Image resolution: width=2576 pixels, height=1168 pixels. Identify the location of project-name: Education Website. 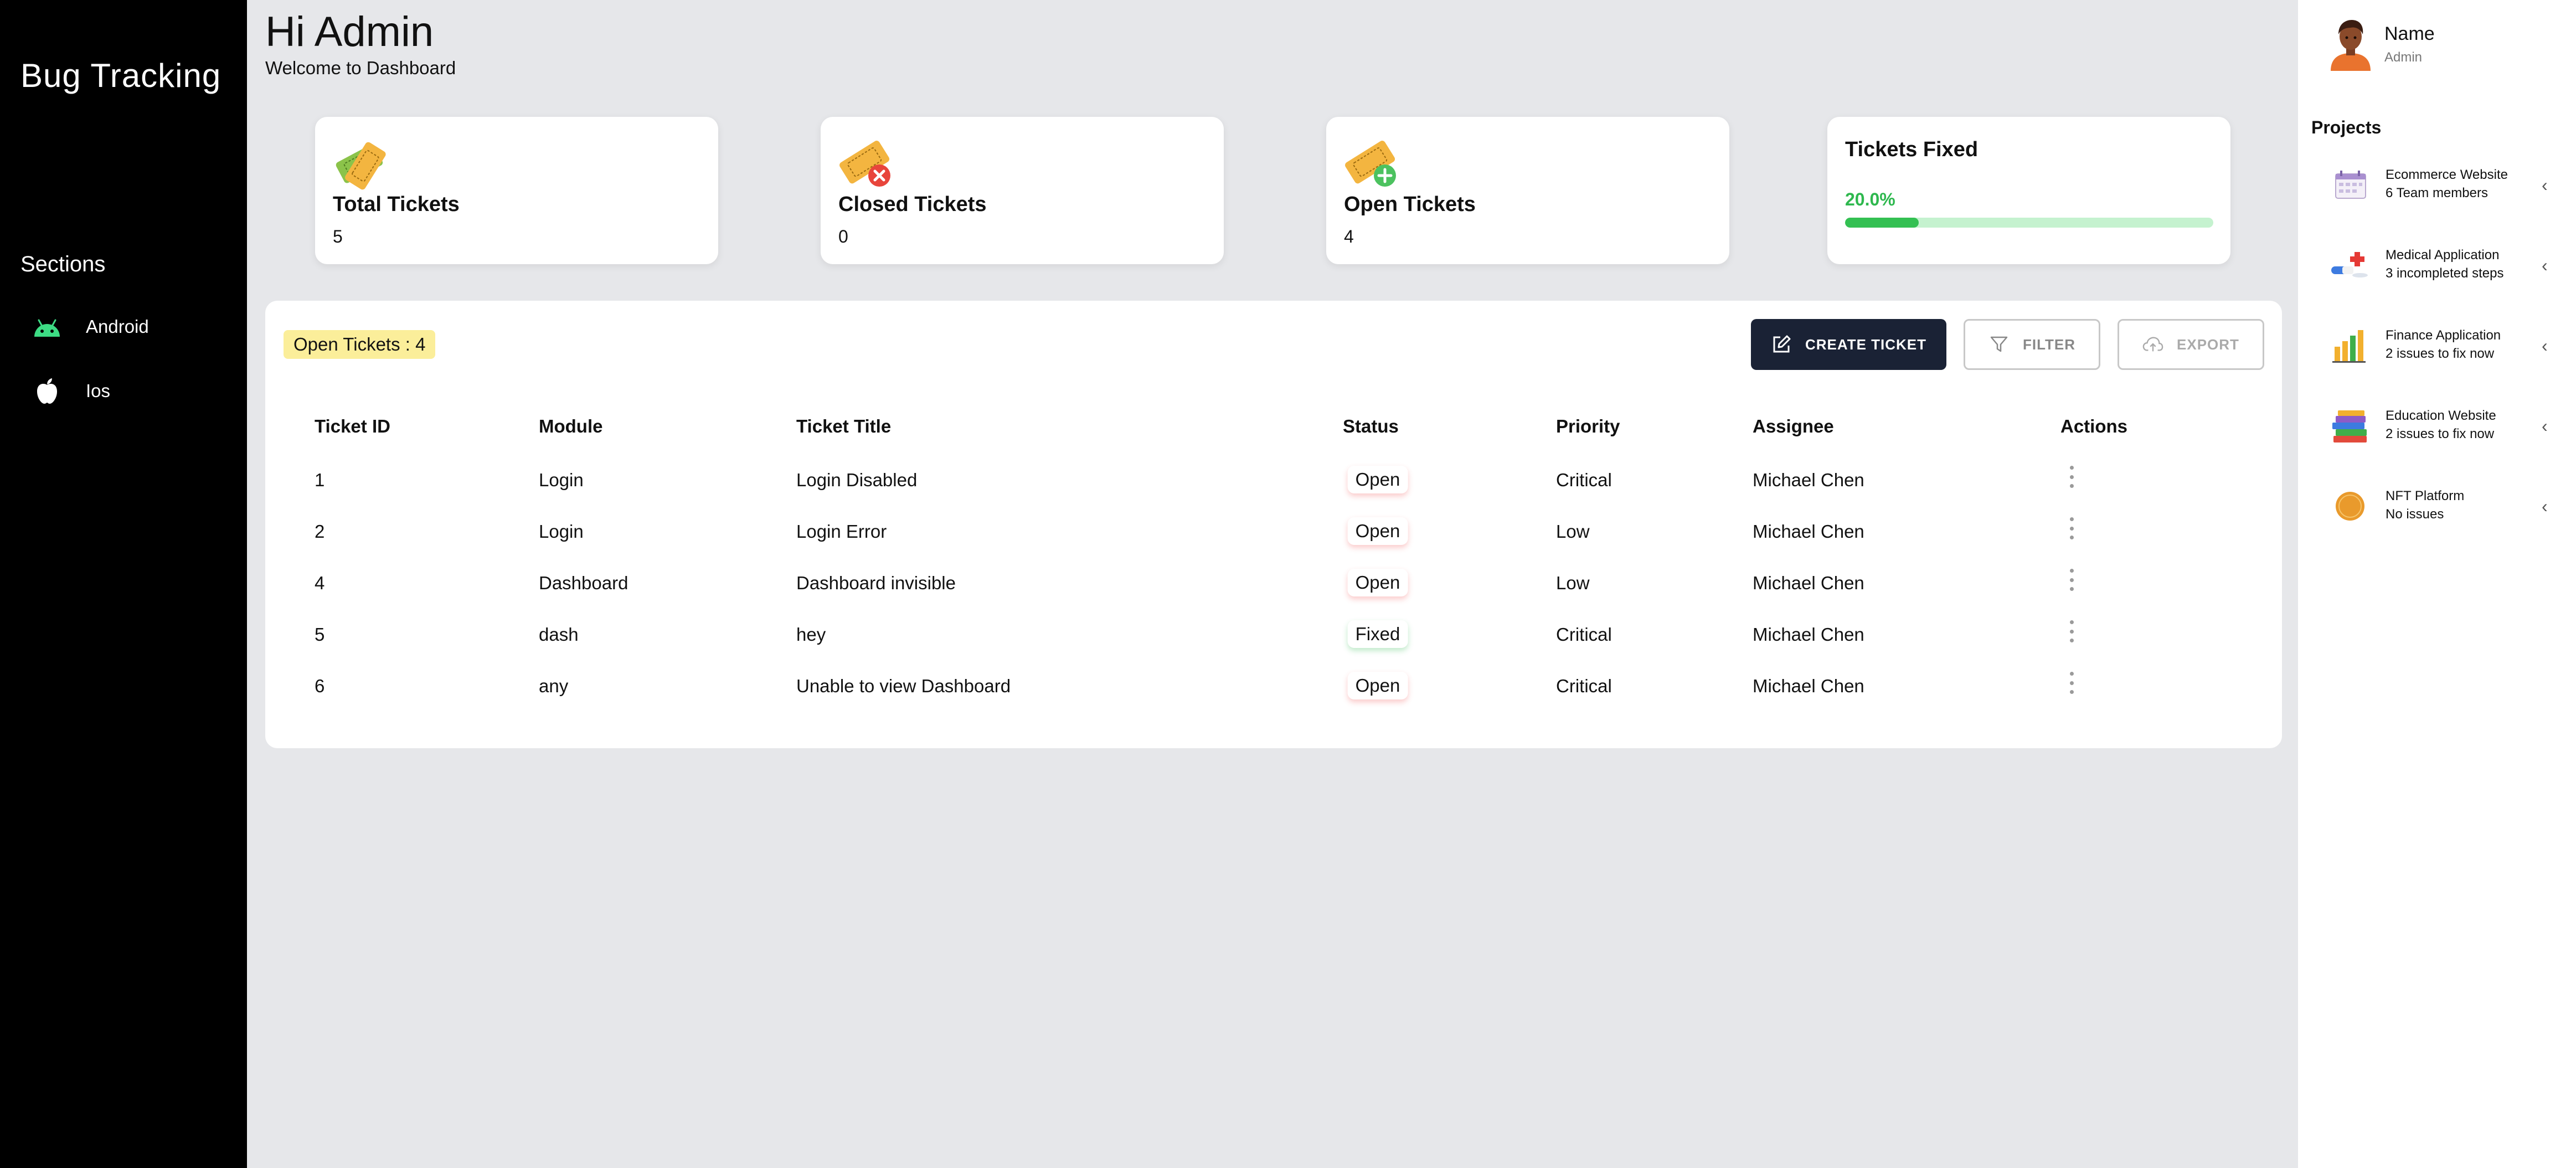
(2441, 415).